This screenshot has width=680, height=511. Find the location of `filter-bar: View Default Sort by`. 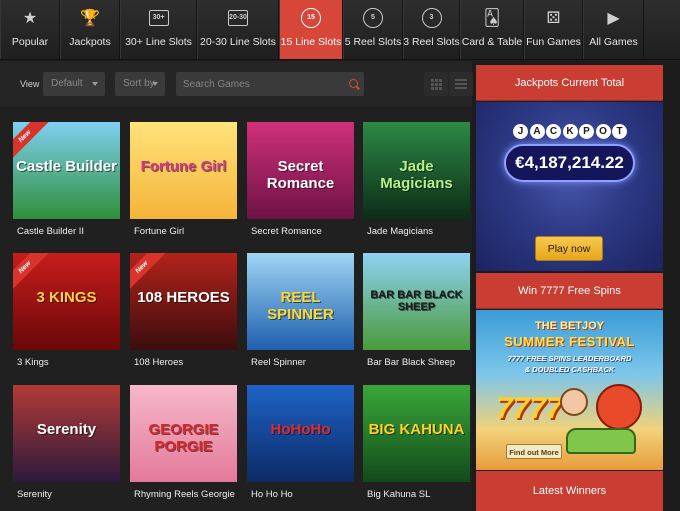

filter-bar: View Default Sort by is located at coordinates (236, 84).